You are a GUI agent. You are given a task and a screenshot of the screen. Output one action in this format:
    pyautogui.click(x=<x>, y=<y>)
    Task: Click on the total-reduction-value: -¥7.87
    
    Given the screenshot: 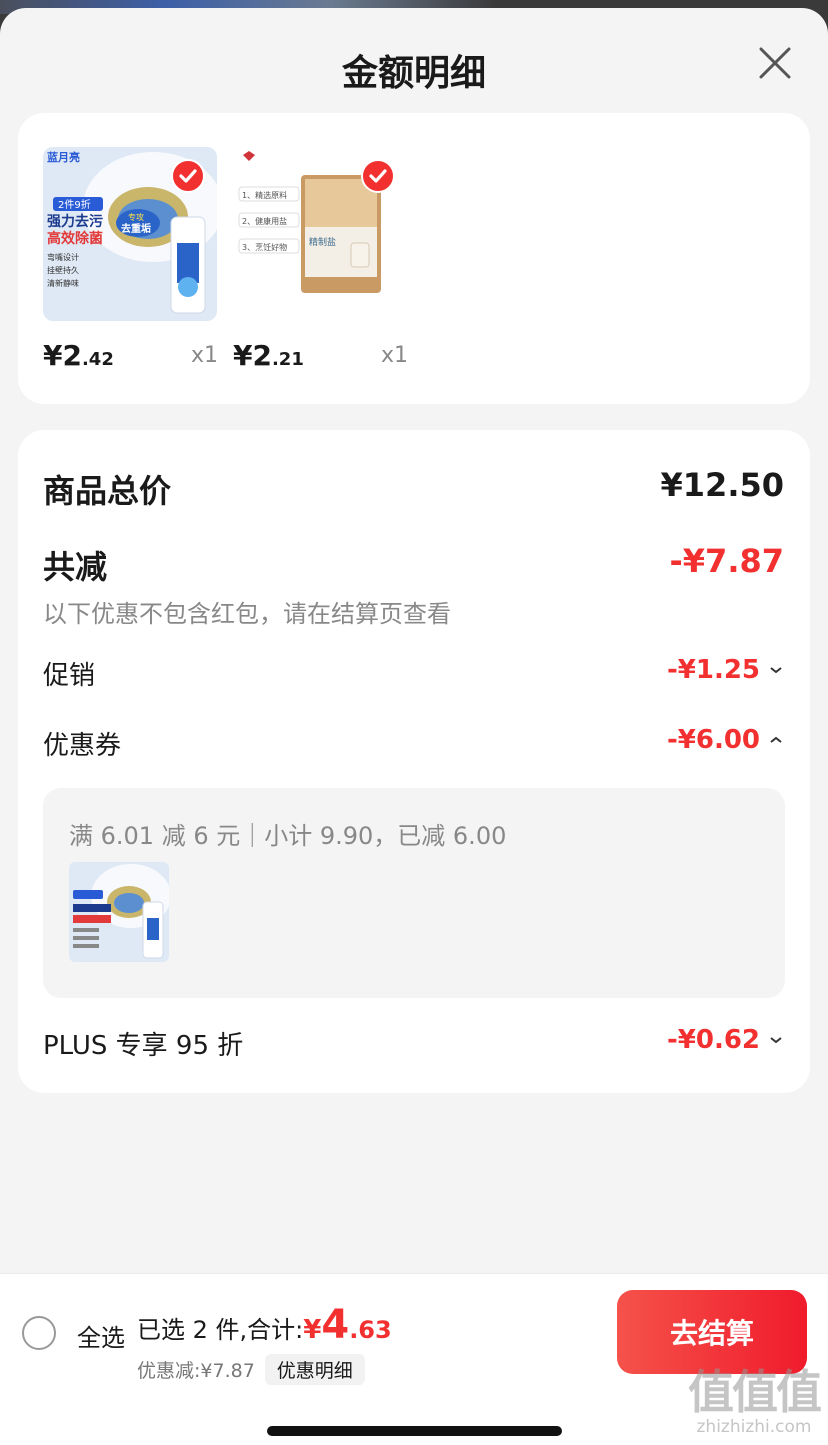 What is the action you would take?
    pyautogui.click(x=727, y=561)
    